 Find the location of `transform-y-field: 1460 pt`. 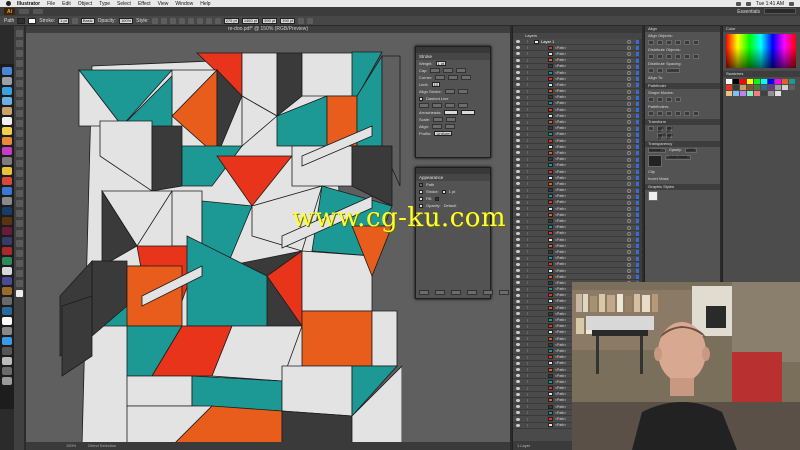

transform-y-field: 1460 pt is located at coordinates (661, 136).